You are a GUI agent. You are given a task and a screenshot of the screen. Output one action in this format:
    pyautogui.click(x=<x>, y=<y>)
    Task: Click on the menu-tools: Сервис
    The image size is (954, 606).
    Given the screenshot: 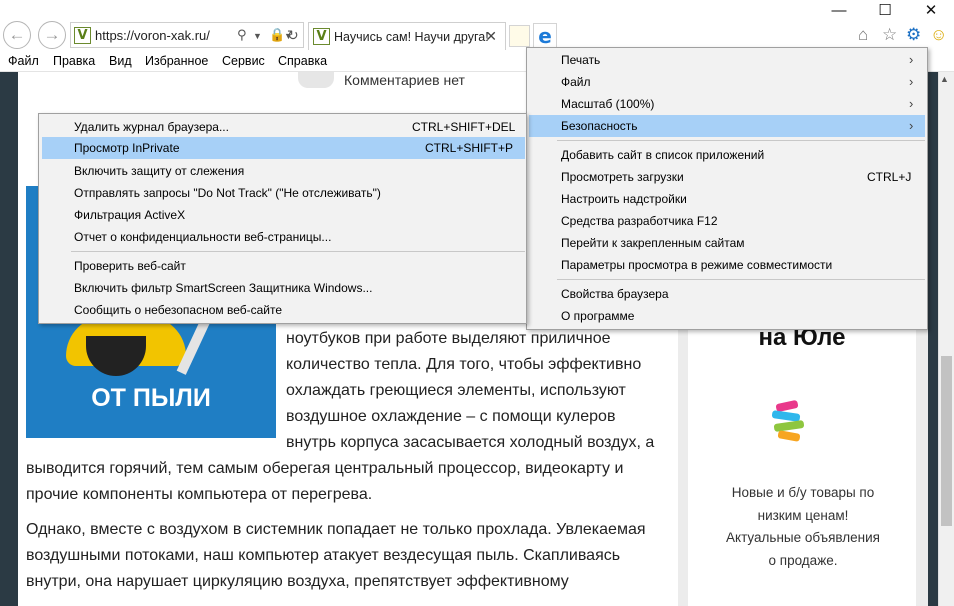 What is the action you would take?
    pyautogui.click(x=243, y=61)
    